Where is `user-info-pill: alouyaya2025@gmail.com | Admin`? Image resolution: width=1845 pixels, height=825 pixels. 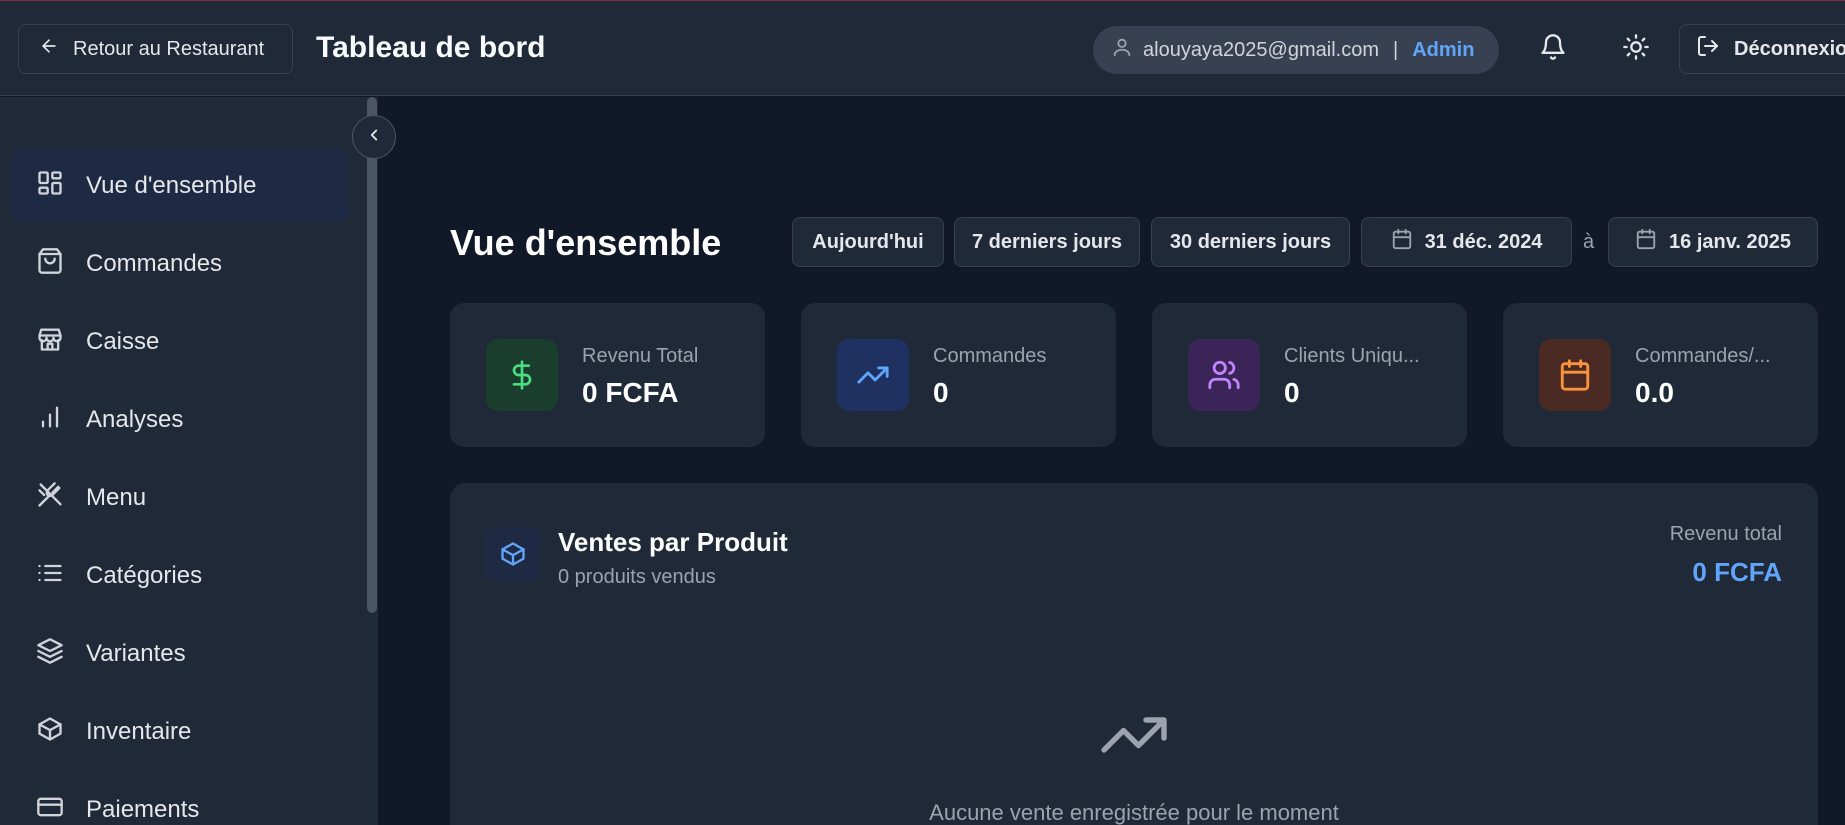 user-info-pill: alouyaya2025@gmail.com | Admin is located at coordinates (1296, 50).